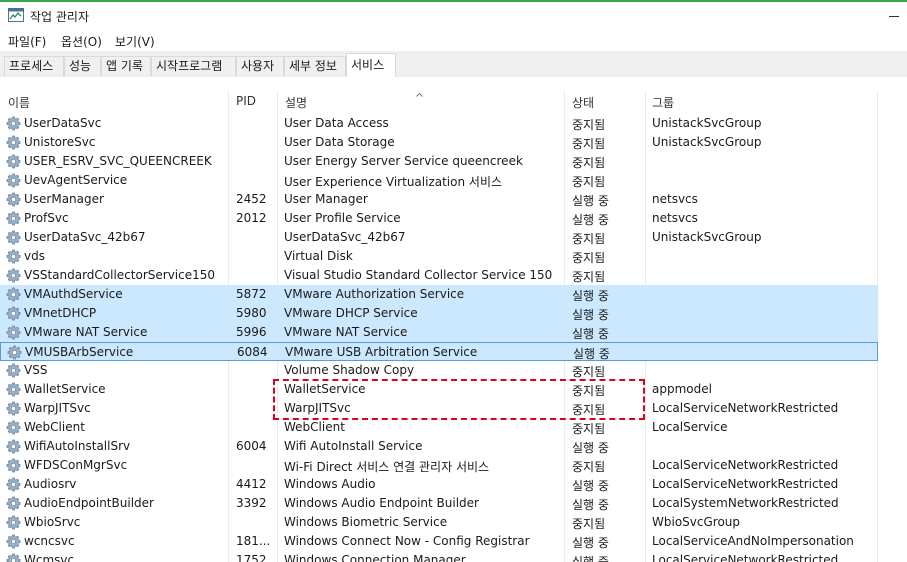  I want to click on minimize-button, so click(893, 16).